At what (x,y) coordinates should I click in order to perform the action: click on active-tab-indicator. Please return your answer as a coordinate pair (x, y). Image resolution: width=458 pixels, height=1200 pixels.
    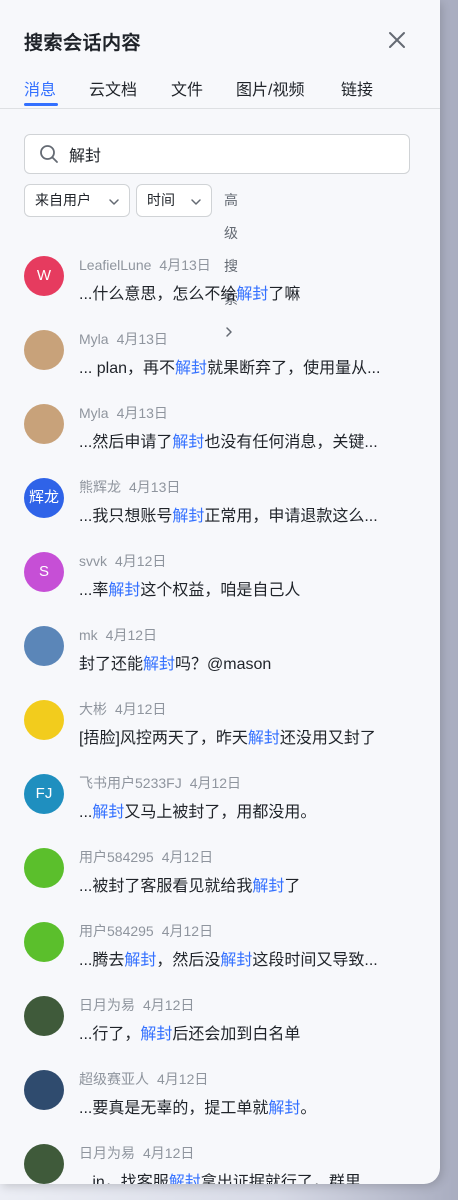
    Looking at the image, I should click on (41, 104).